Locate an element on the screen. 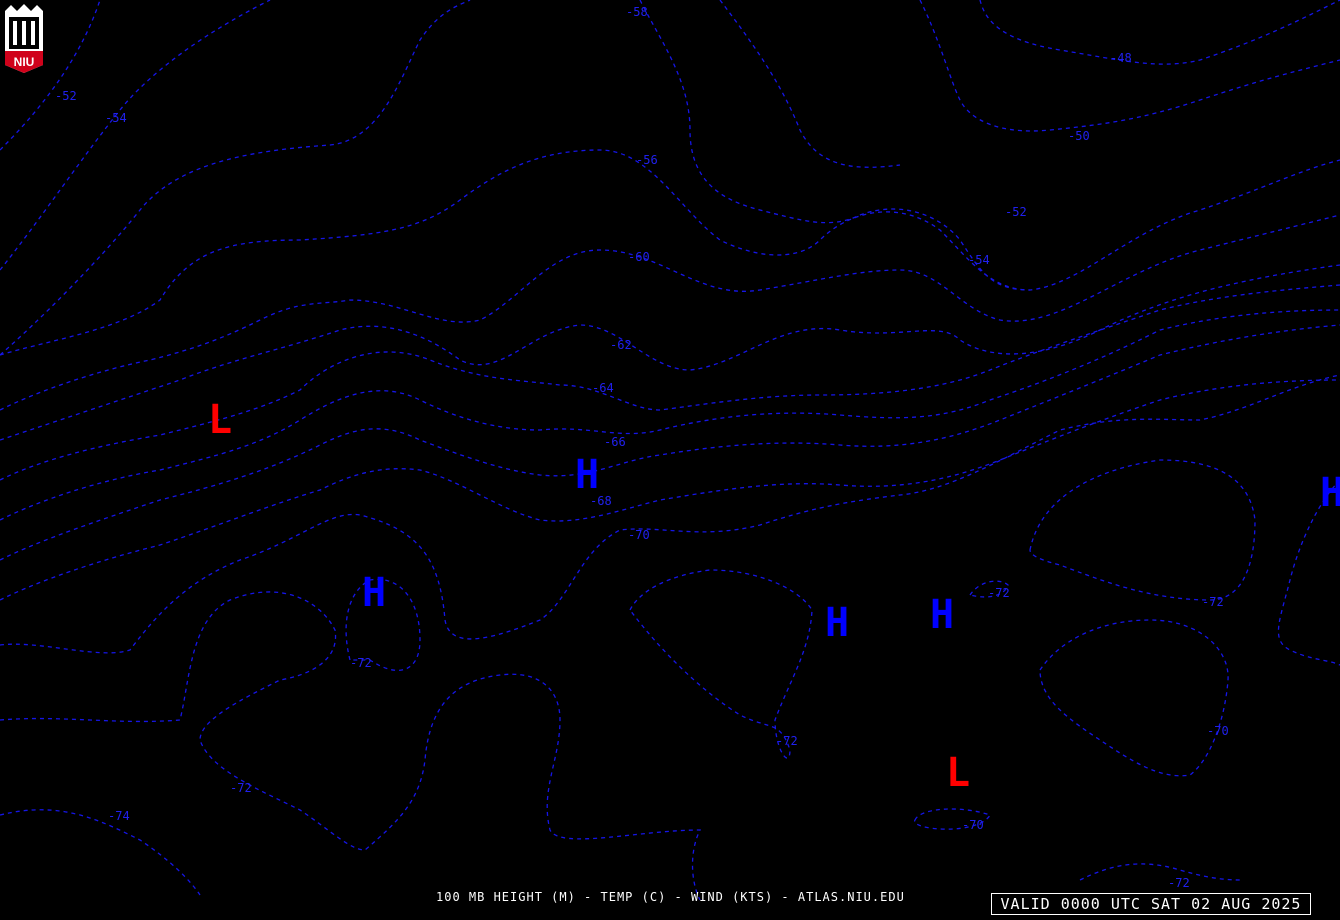 The width and height of the screenshot is (1340, 920). isotherm-label: -48 is located at coordinates (1121, 58).